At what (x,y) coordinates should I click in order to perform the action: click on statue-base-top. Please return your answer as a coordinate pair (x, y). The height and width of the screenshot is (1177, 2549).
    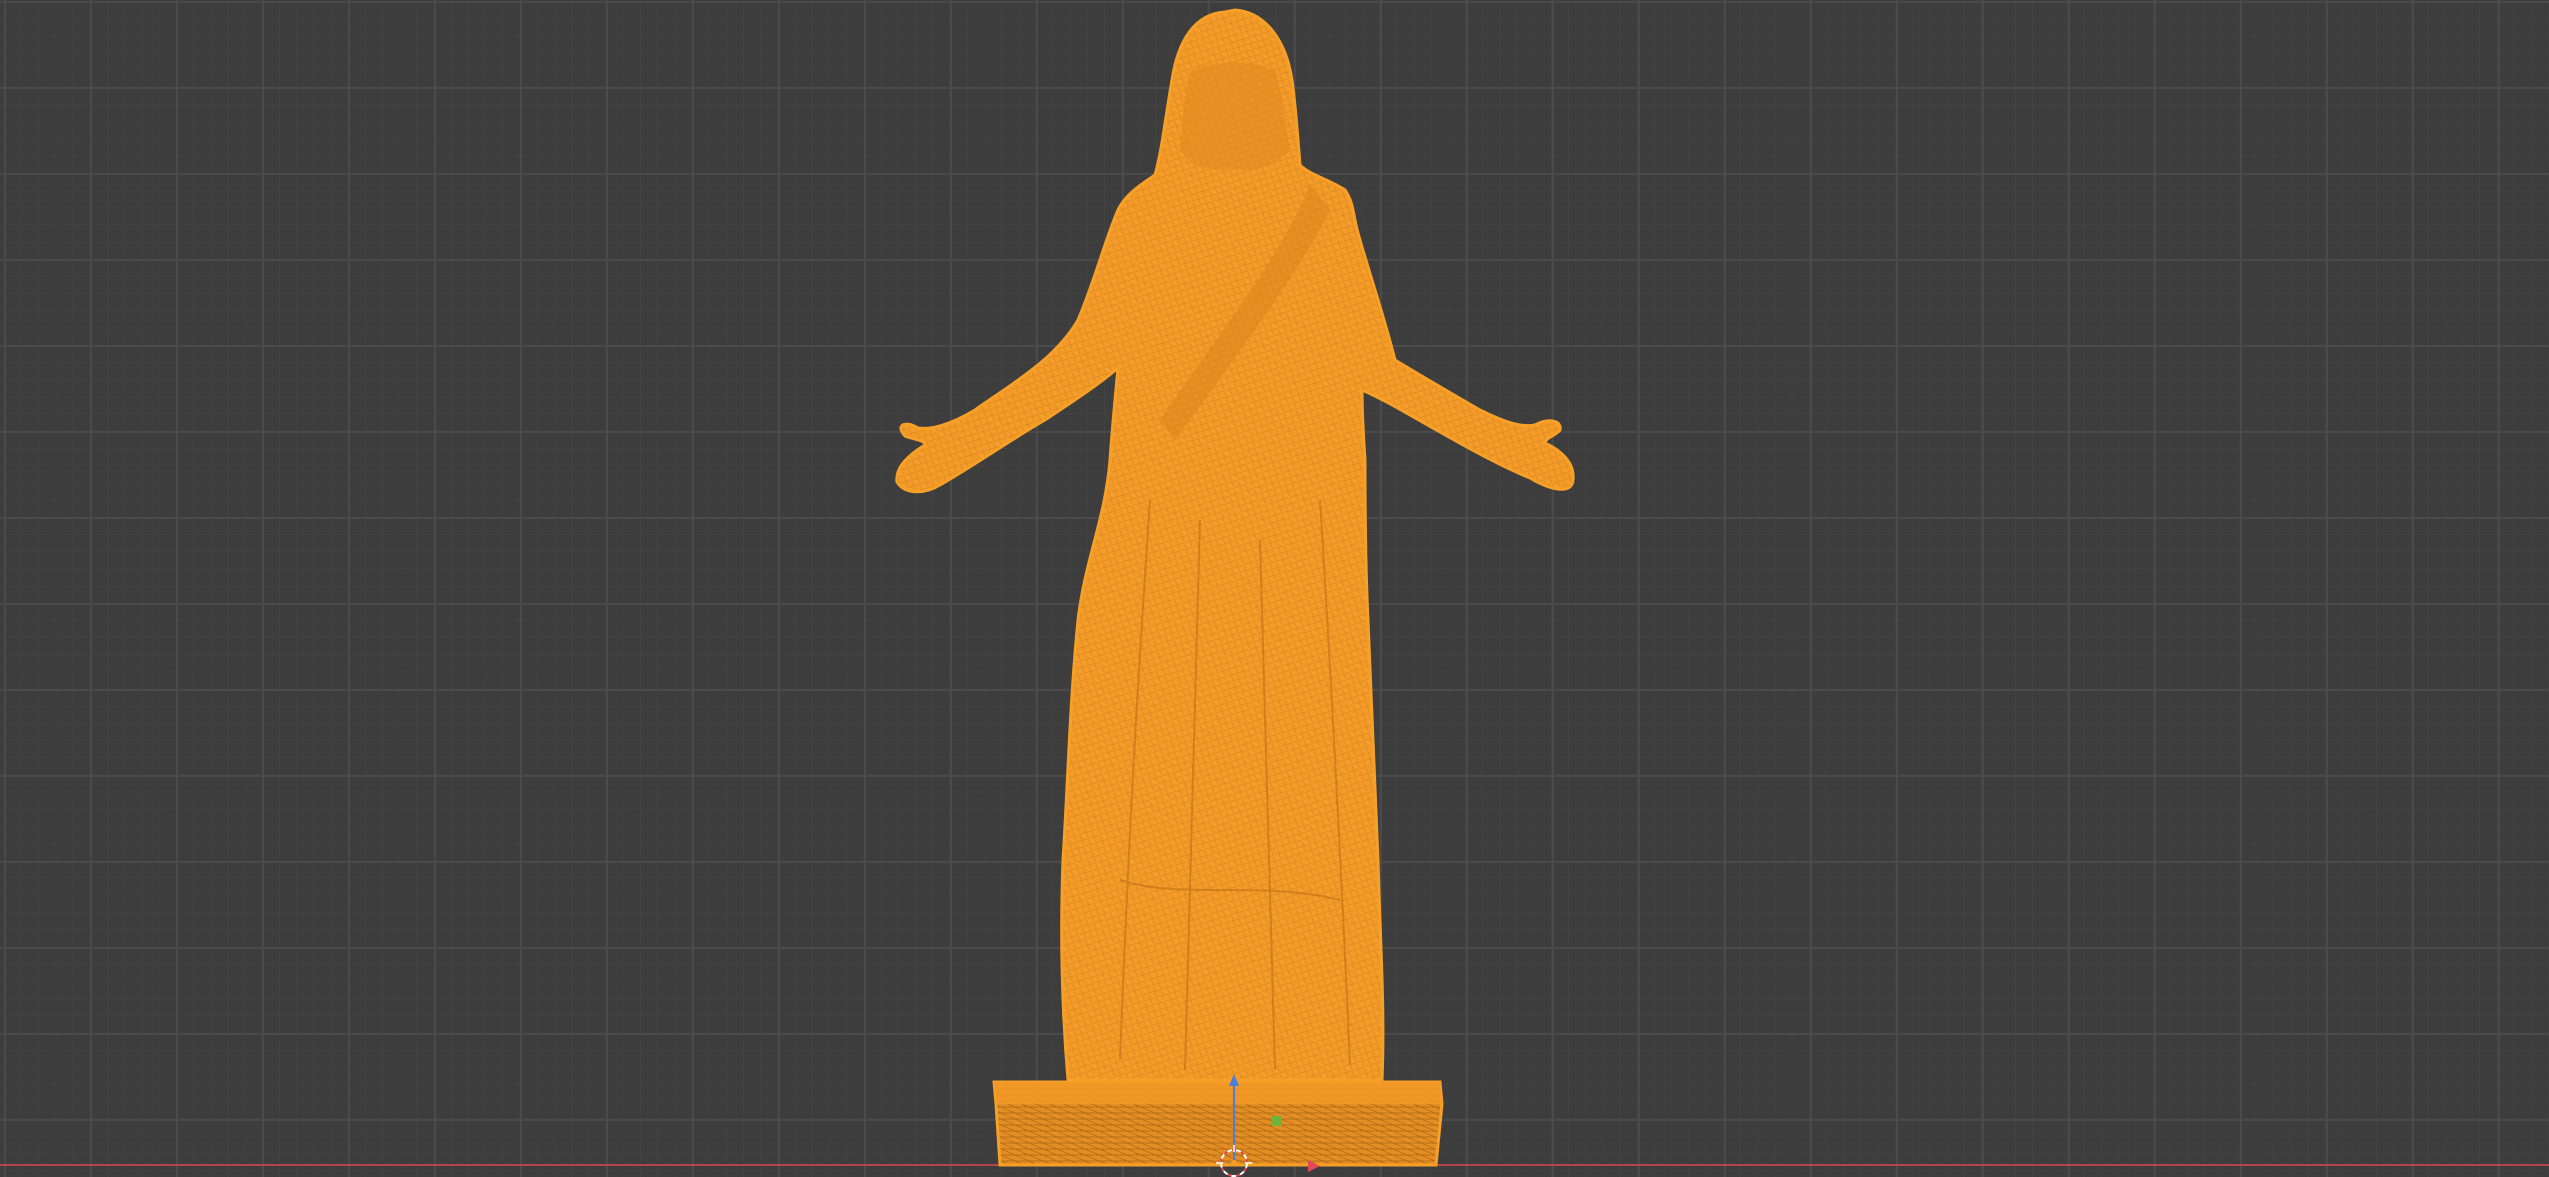
    Looking at the image, I should click on (1218, 1093).